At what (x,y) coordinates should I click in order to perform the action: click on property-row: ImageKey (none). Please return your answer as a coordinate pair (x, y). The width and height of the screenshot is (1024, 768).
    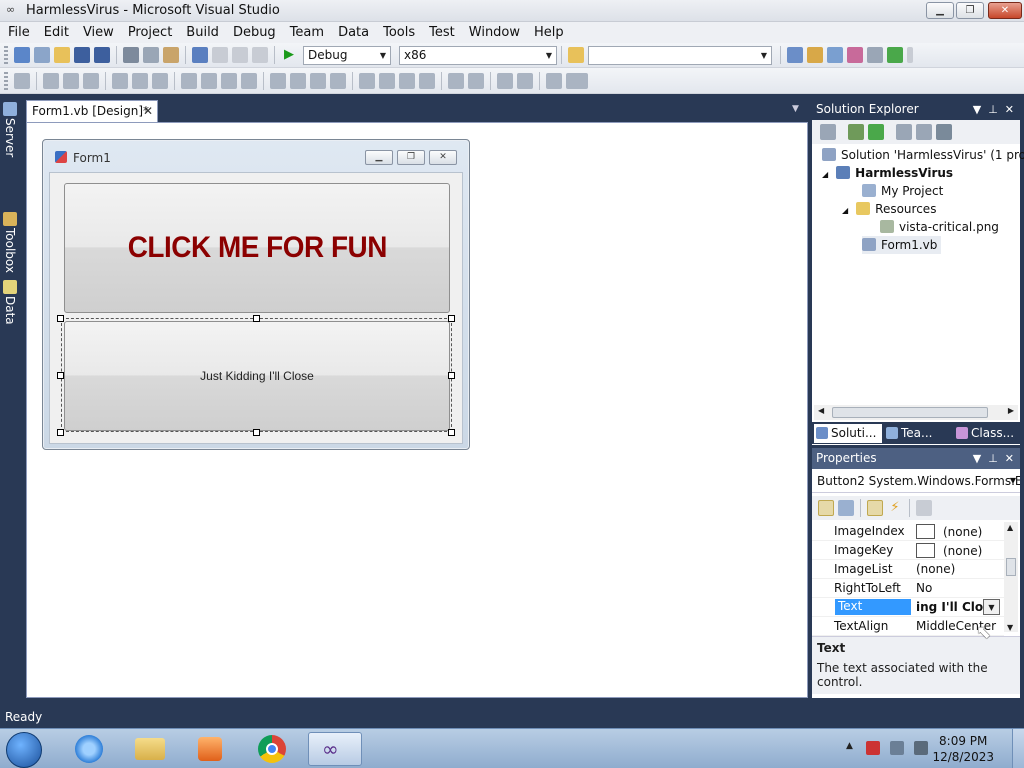
    Looking at the image, I should click on (908, 550).